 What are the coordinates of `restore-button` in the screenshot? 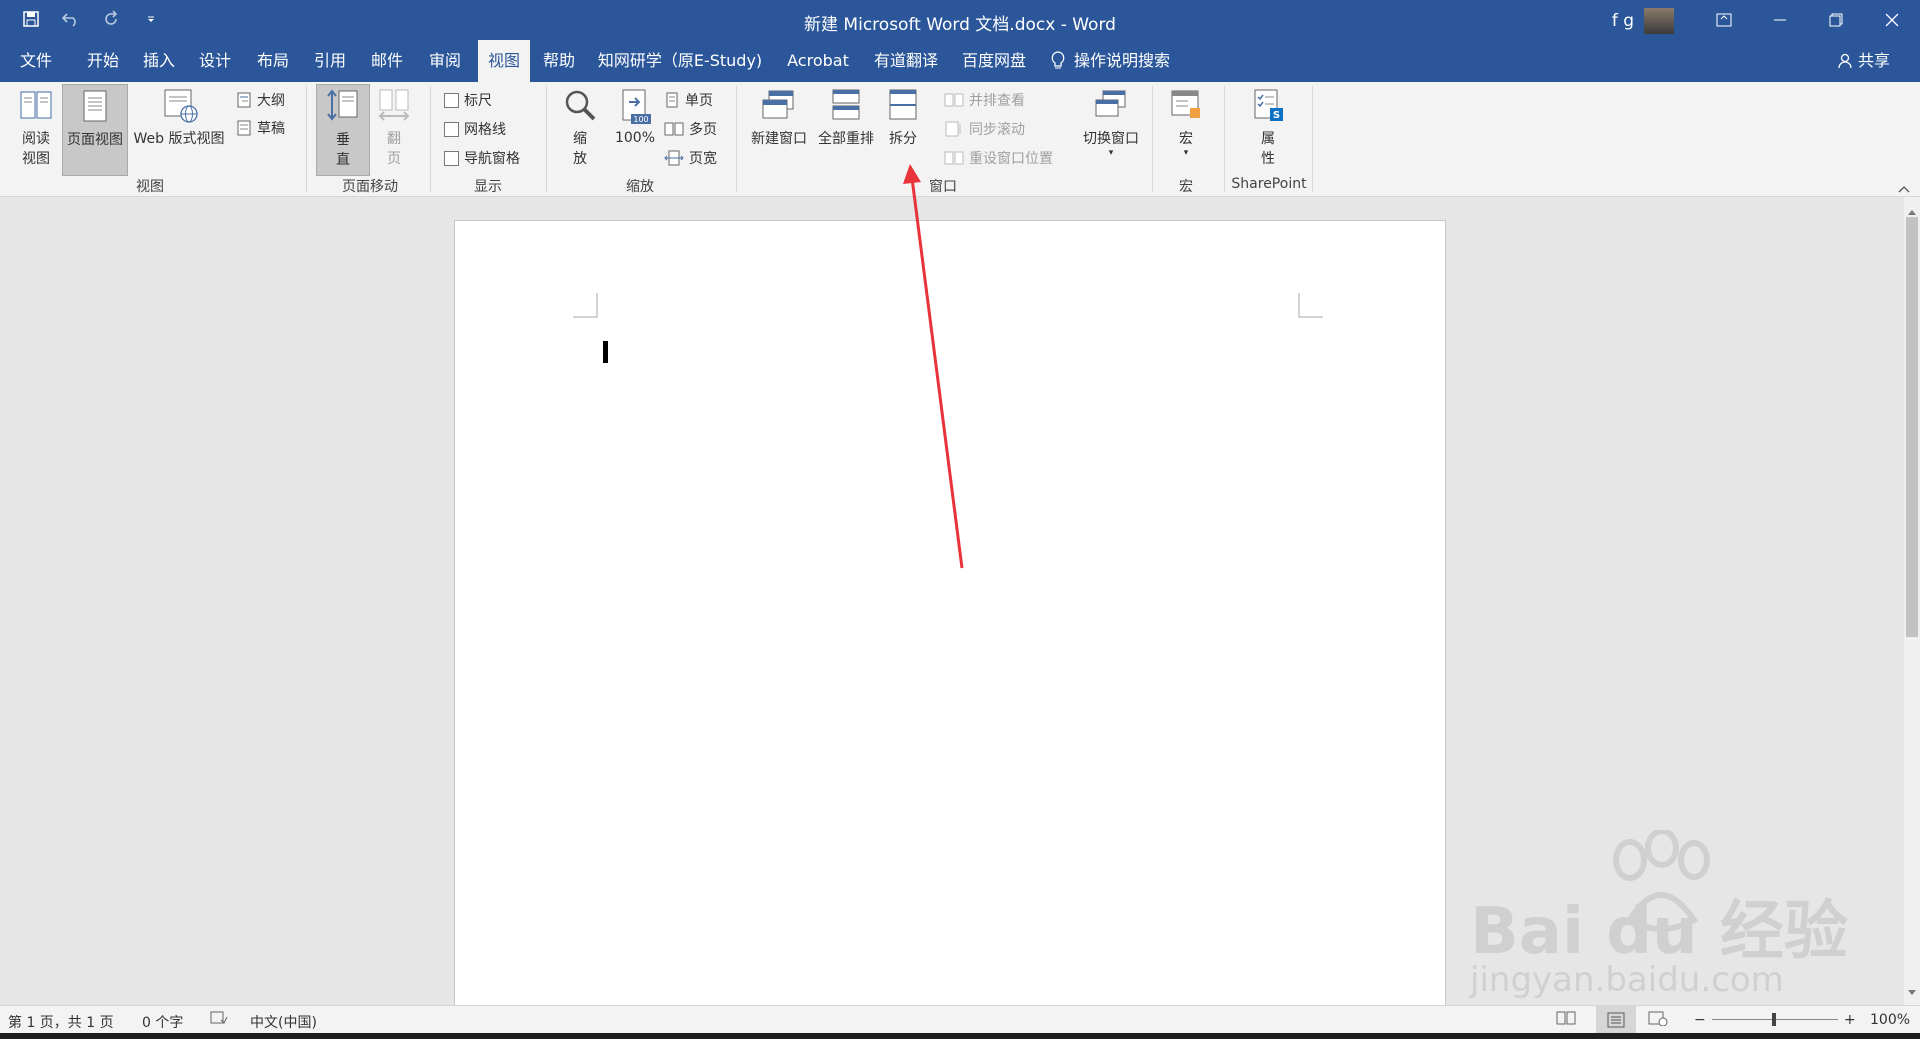 It's located at (1836, 20).